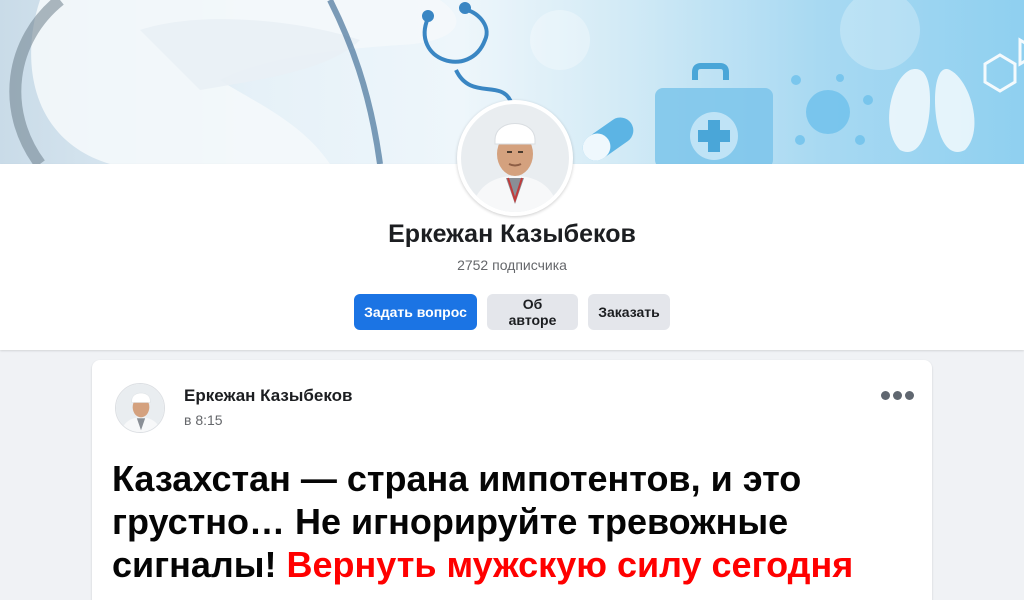 The width and height of the screenshot is (1024, 600). What do you see at coordinates (932, 110) in the screenshot?
I see `lungs-icon` at bounding box center [932, 110].